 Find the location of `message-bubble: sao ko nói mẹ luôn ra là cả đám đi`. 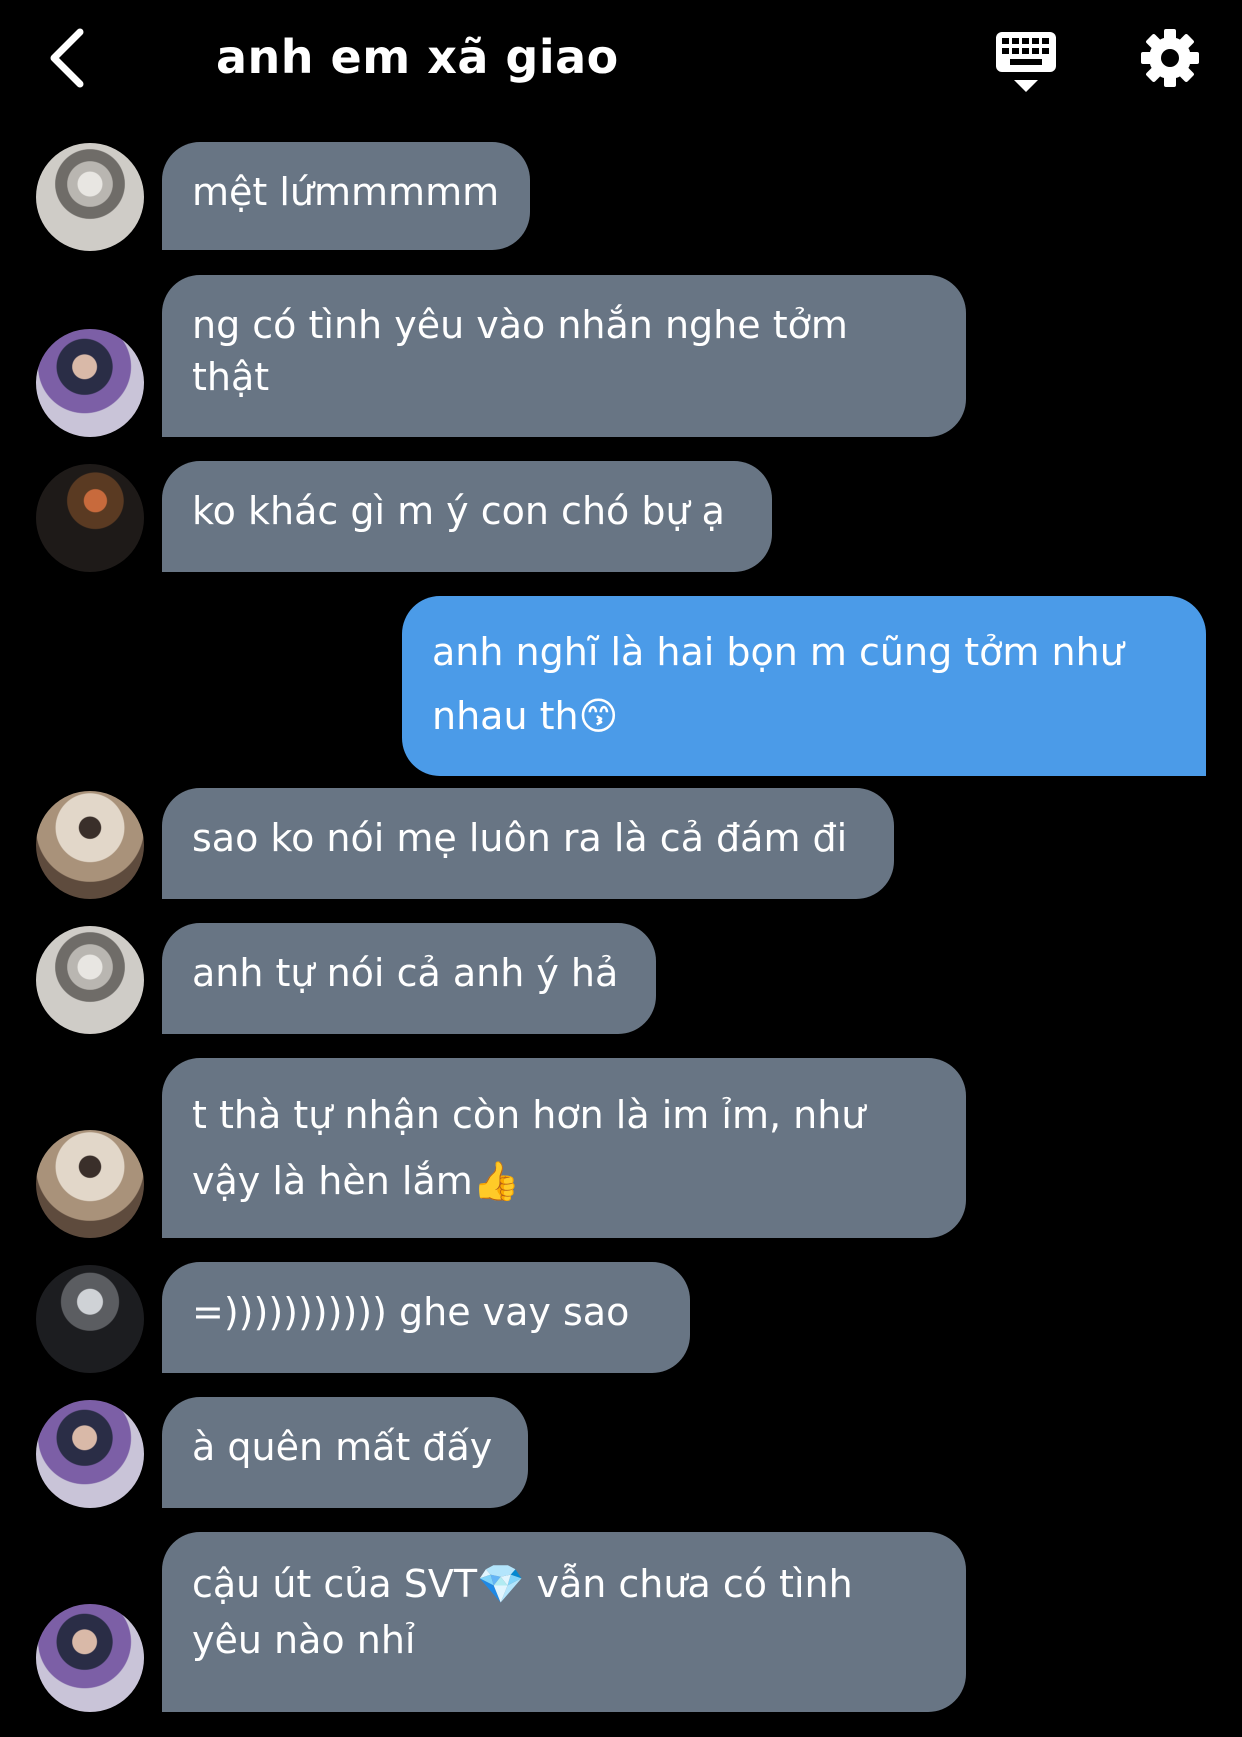

message-bubble: sao ko nói mẹ luôn ra là cả đám đi is located at coordinates (528, 843).